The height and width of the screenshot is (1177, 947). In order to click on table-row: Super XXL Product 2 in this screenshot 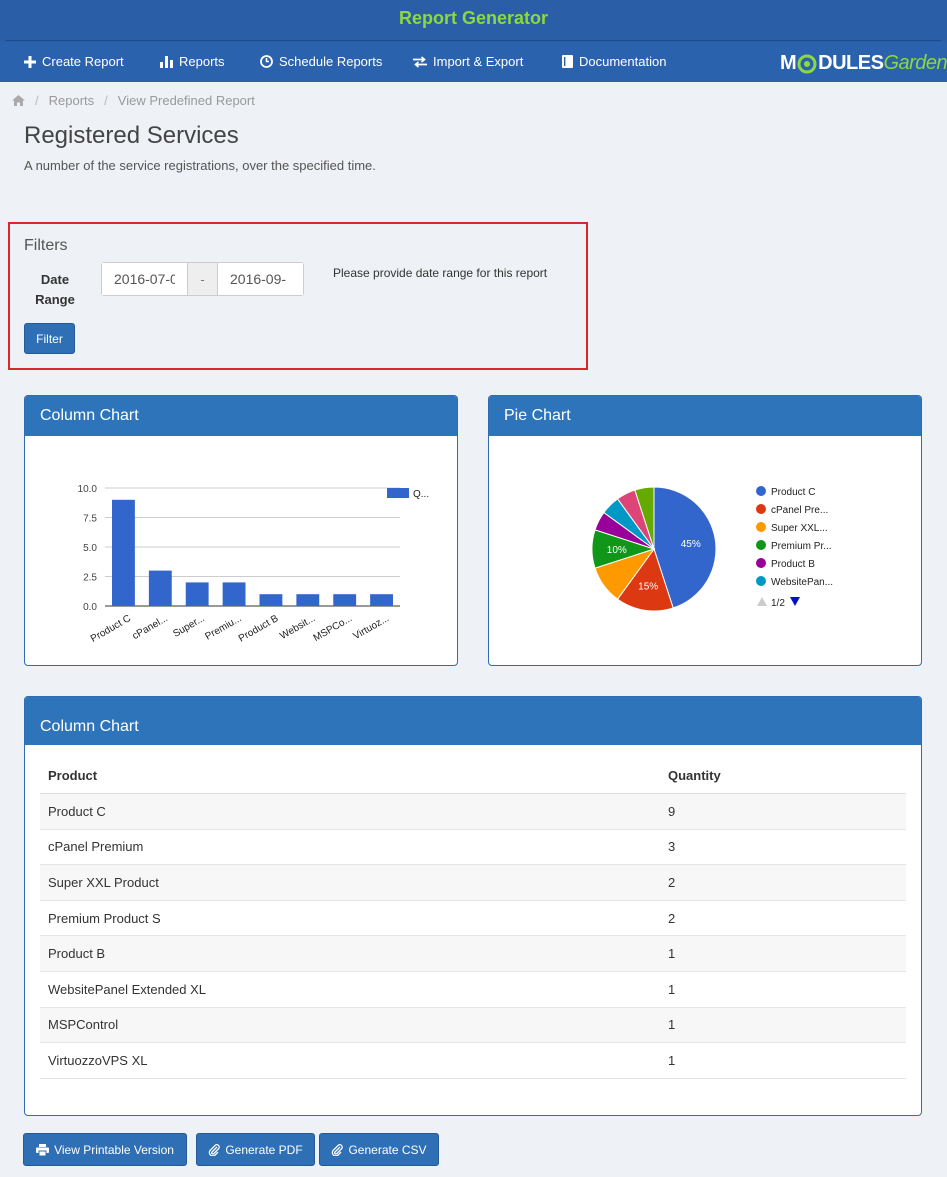, I will do `click(473, 882)`.